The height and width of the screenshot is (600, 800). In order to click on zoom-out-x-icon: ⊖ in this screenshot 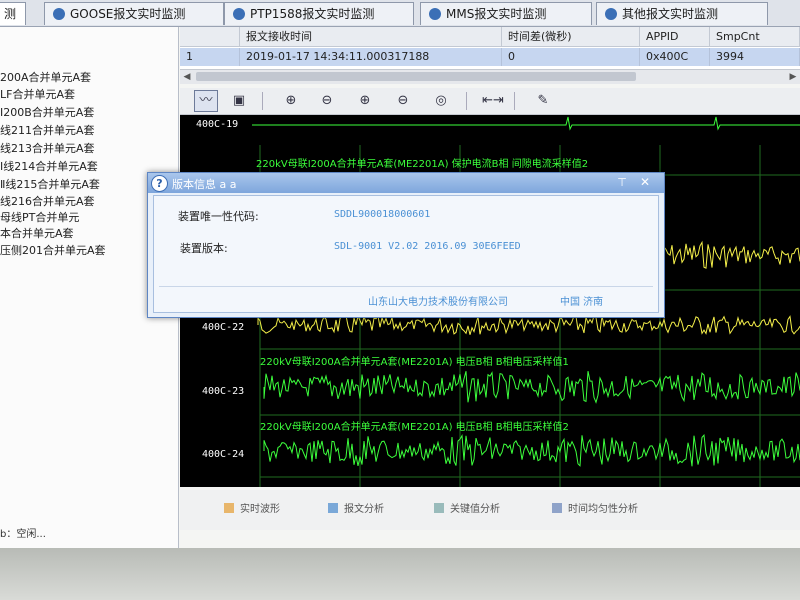, I will do `click(403, 101)`.